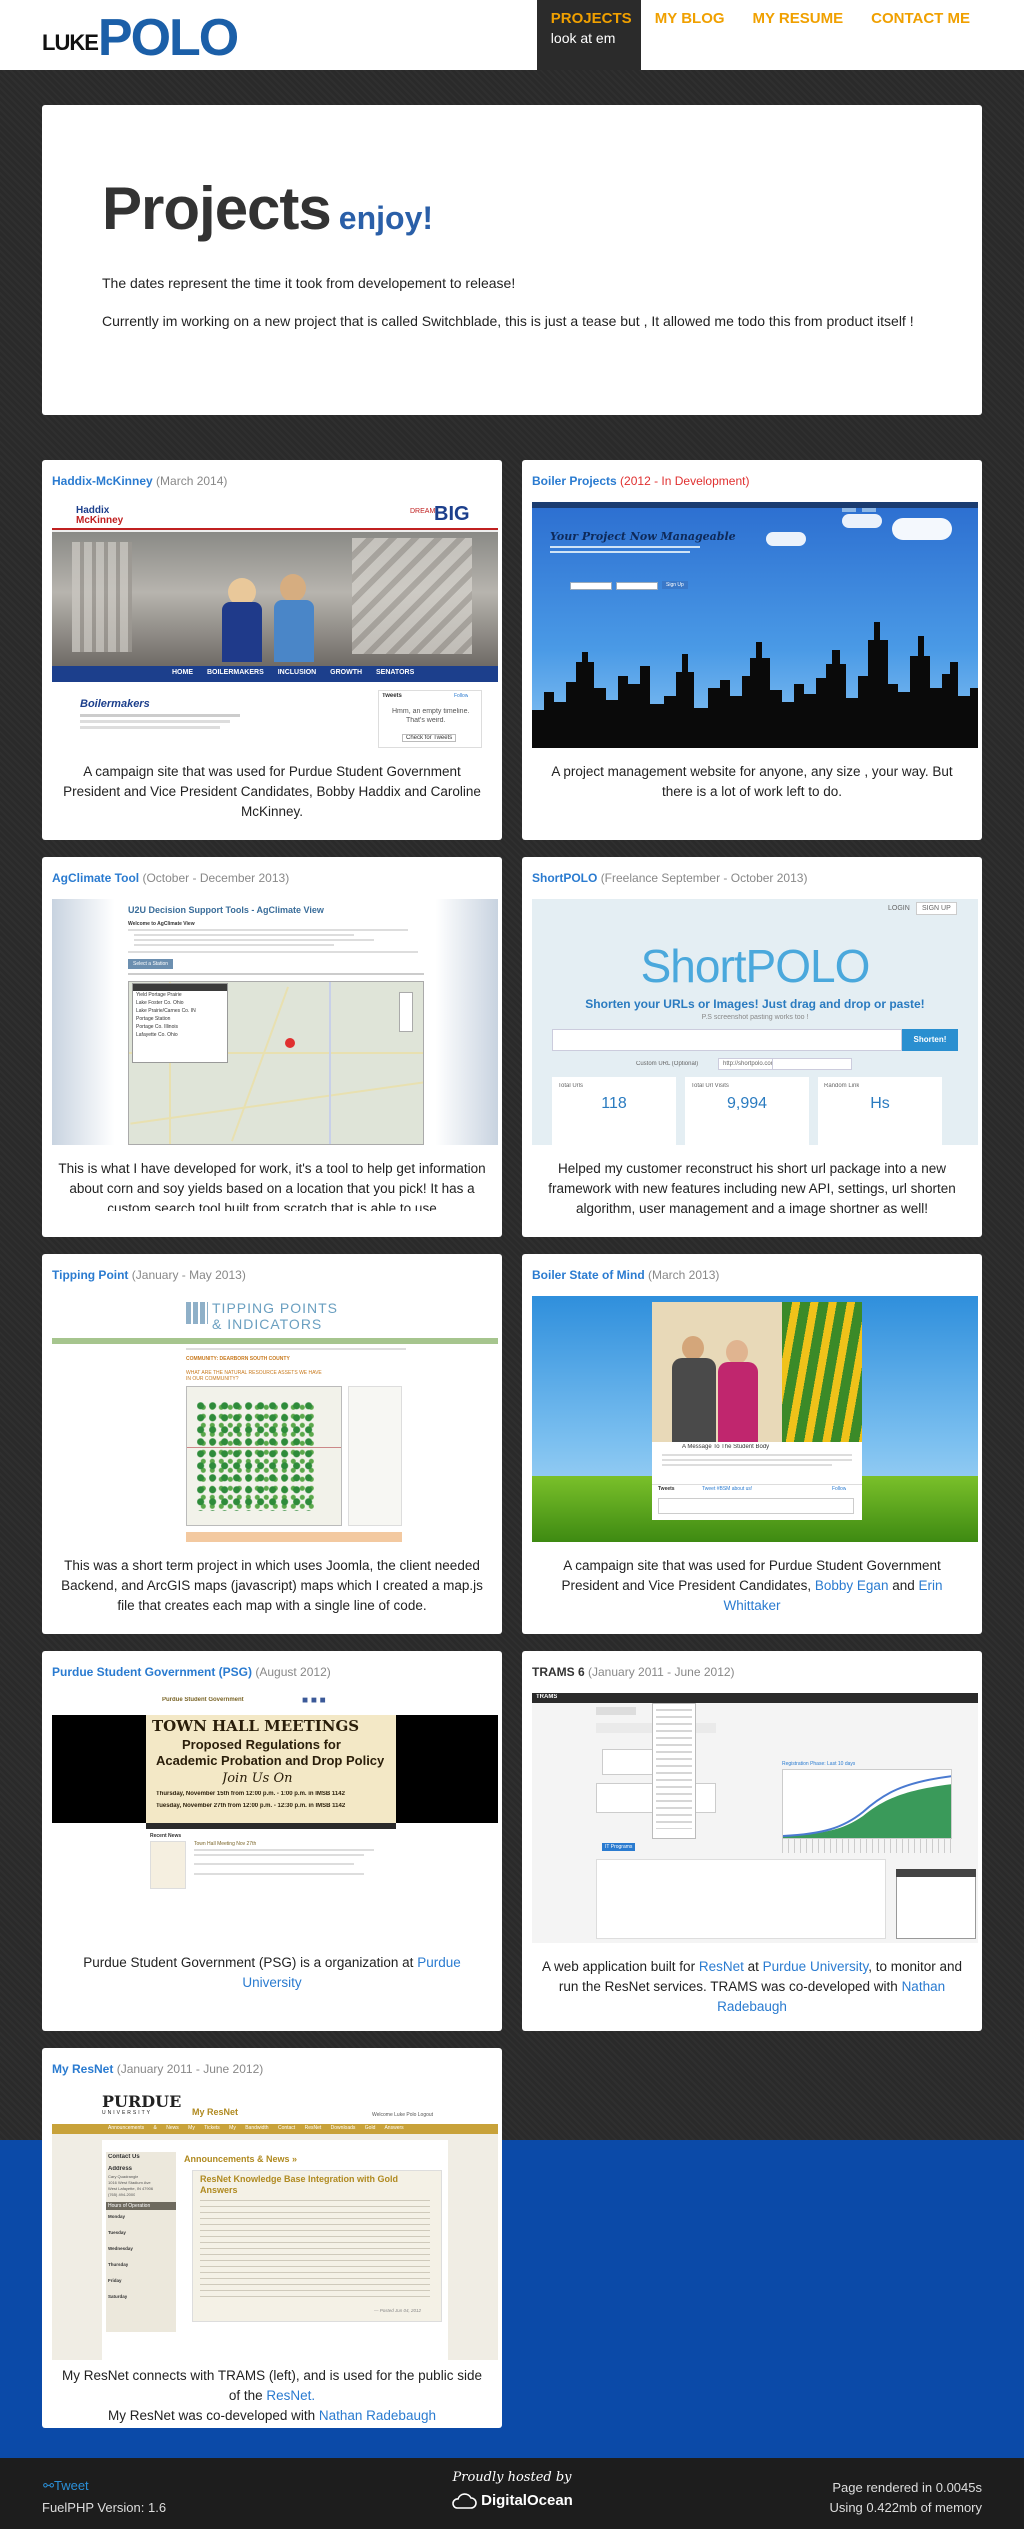  I want to click on site-logo: LUKE POLO, so click(140, 35).